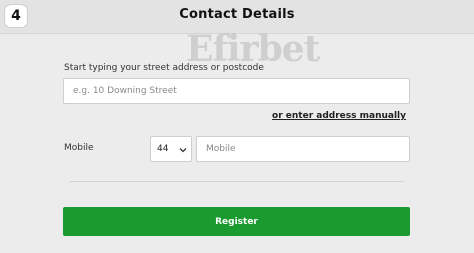  I want to click on register-label: Register, so click(236, 221).